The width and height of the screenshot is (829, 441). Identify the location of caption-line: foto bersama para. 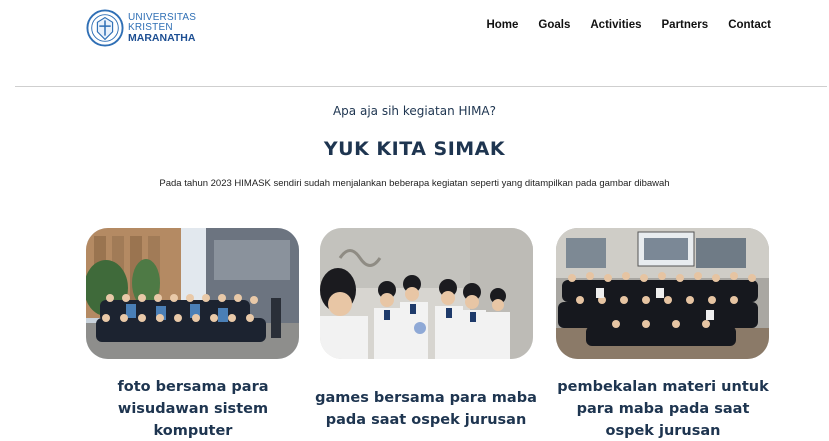
(193, 387).